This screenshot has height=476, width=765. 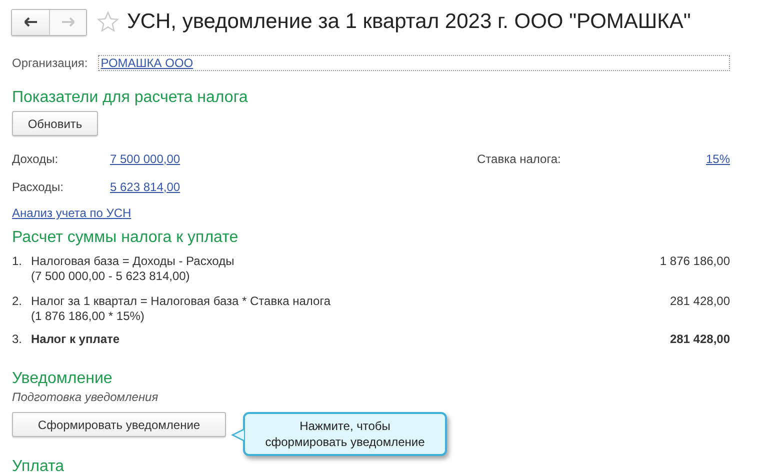 What do you see at coordinates (63, 379) in the screenshot?
I see `section-heading: Уведомление` at bounding box center [63, 379].